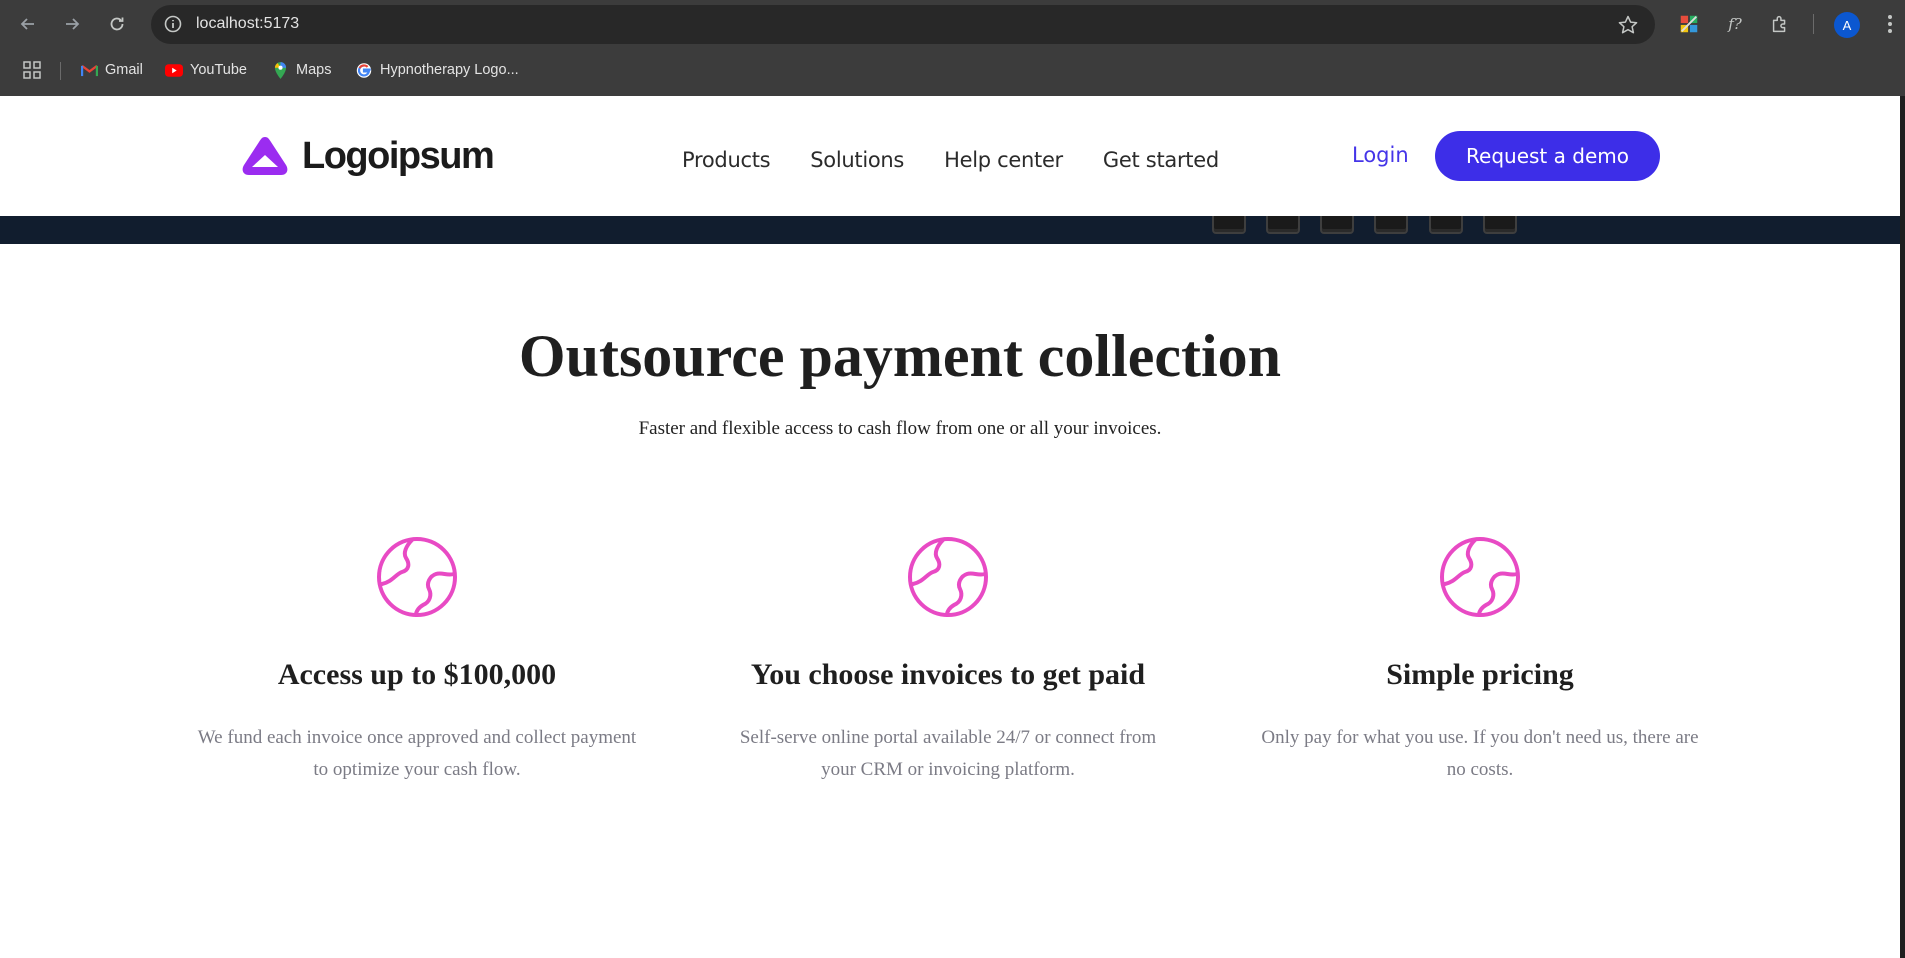 The image size is (1905, 958). I want to click on bookmark-gmail: Gmail, so click(111, 70).